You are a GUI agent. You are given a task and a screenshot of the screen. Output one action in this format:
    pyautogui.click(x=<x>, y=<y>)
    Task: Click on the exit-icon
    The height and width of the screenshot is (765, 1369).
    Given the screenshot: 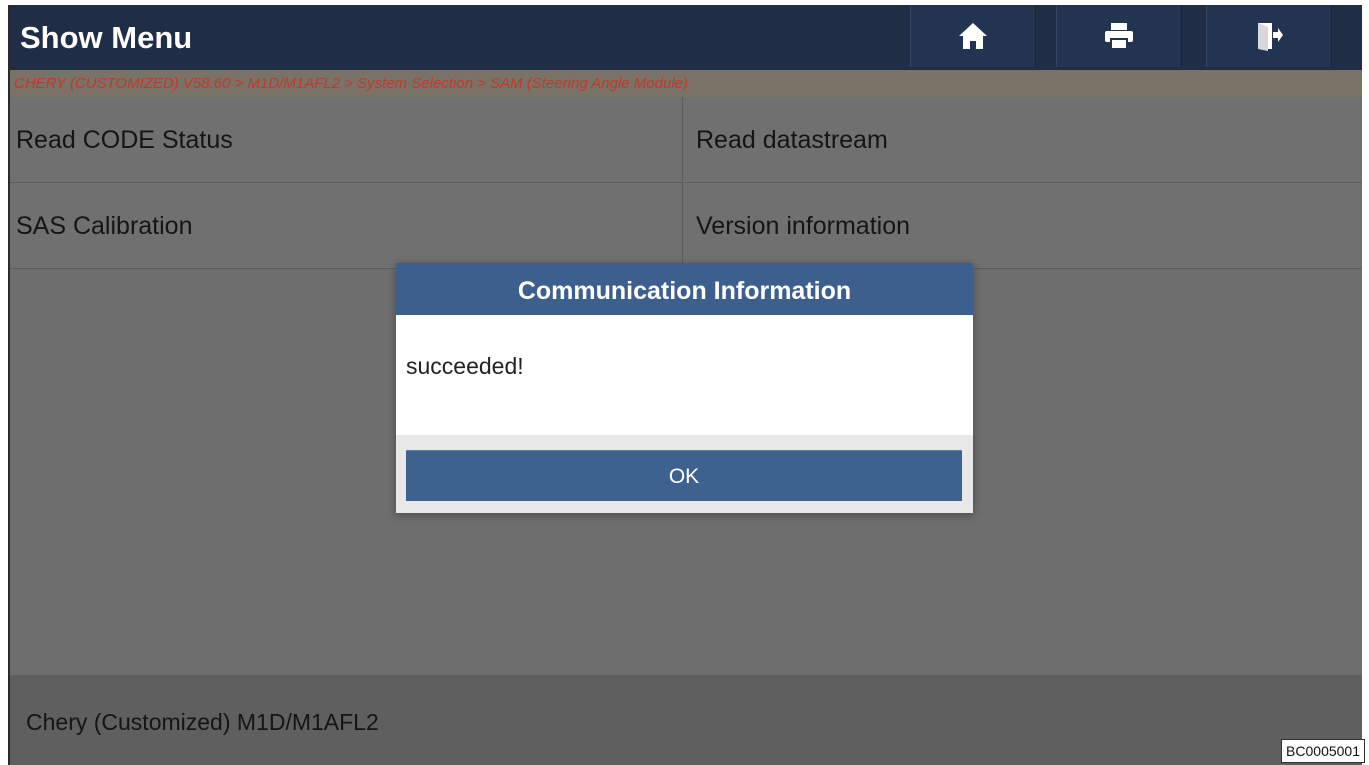 What is the action you would take?
    pyautogui.click(x=1270, y=37)
    